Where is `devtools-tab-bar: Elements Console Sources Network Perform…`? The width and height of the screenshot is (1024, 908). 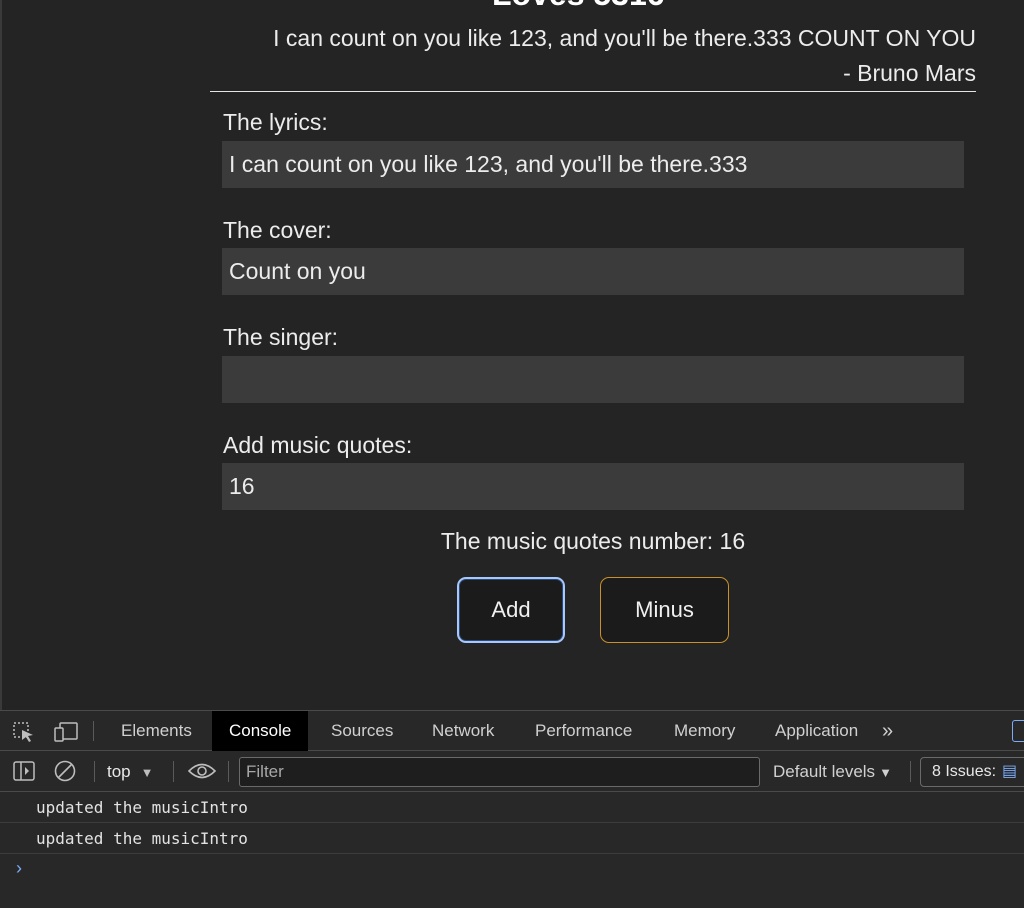 devtools-tab-bar: Elements Console Sources Network Perform… is located at coordinates (512, 731).